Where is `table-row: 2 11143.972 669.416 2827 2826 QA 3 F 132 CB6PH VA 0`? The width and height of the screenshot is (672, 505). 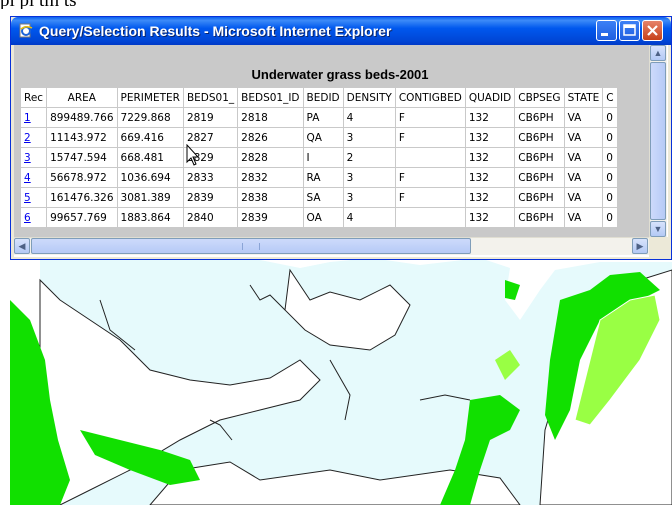 table-row: 2 11143.972 669.416 2827 2826 QA 3 F 132 CB6PH VA 0 is located at coordinates (319, 137).